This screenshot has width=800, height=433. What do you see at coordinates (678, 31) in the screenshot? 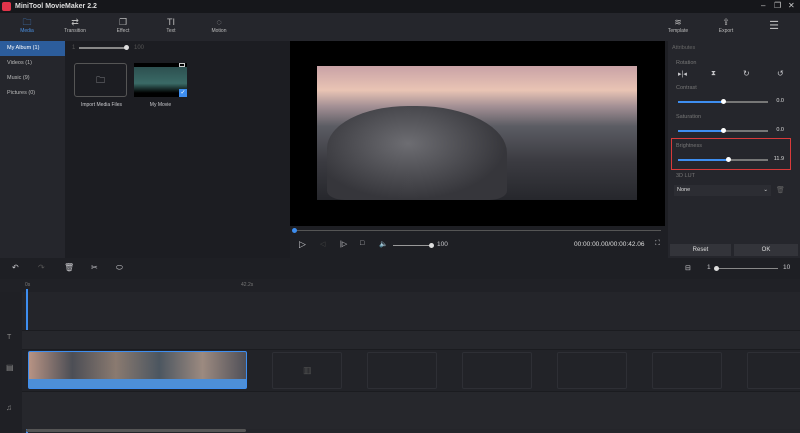
I see `template-label: Template` at bounding box center [678, 31].